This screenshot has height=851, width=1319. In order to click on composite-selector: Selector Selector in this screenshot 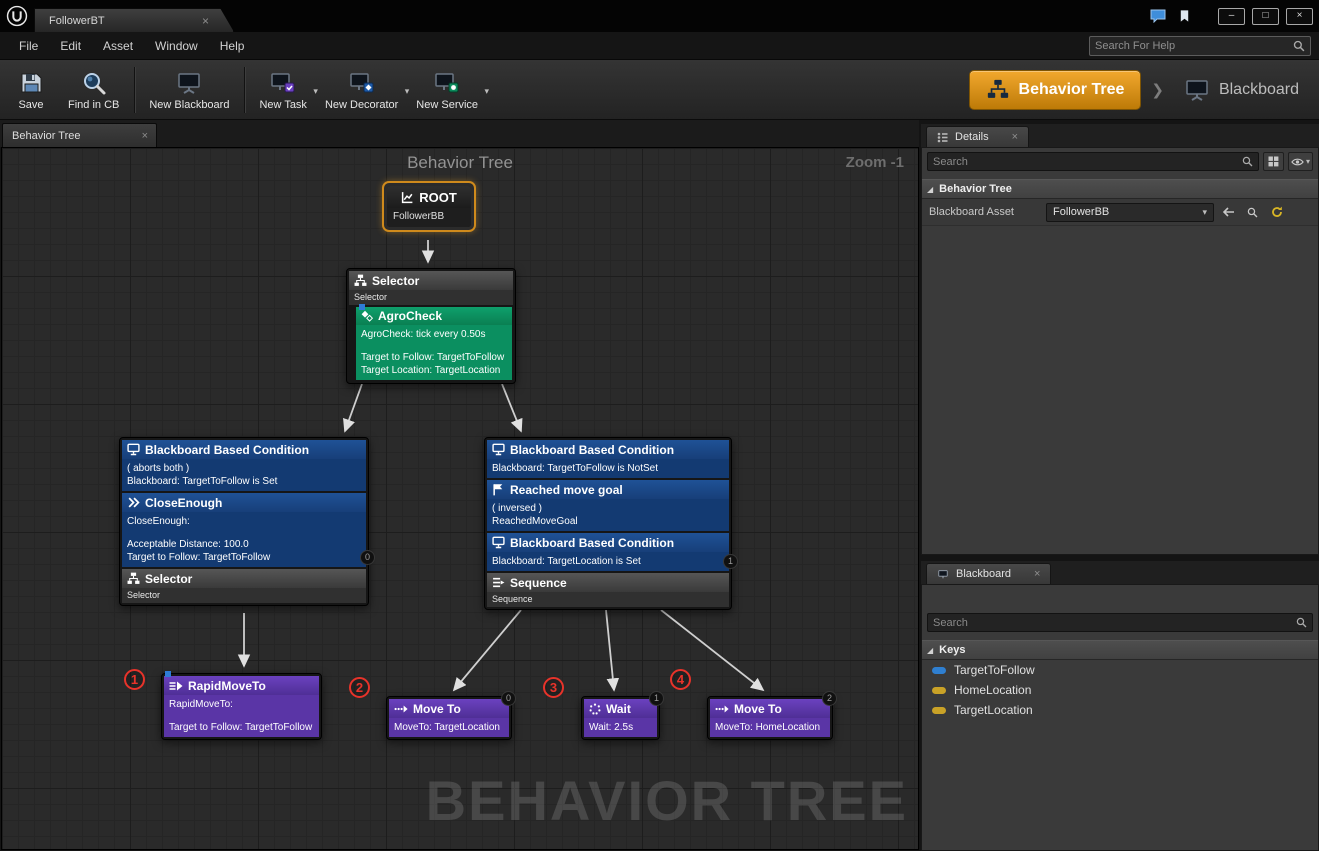, I will do `click(244, 586)`.